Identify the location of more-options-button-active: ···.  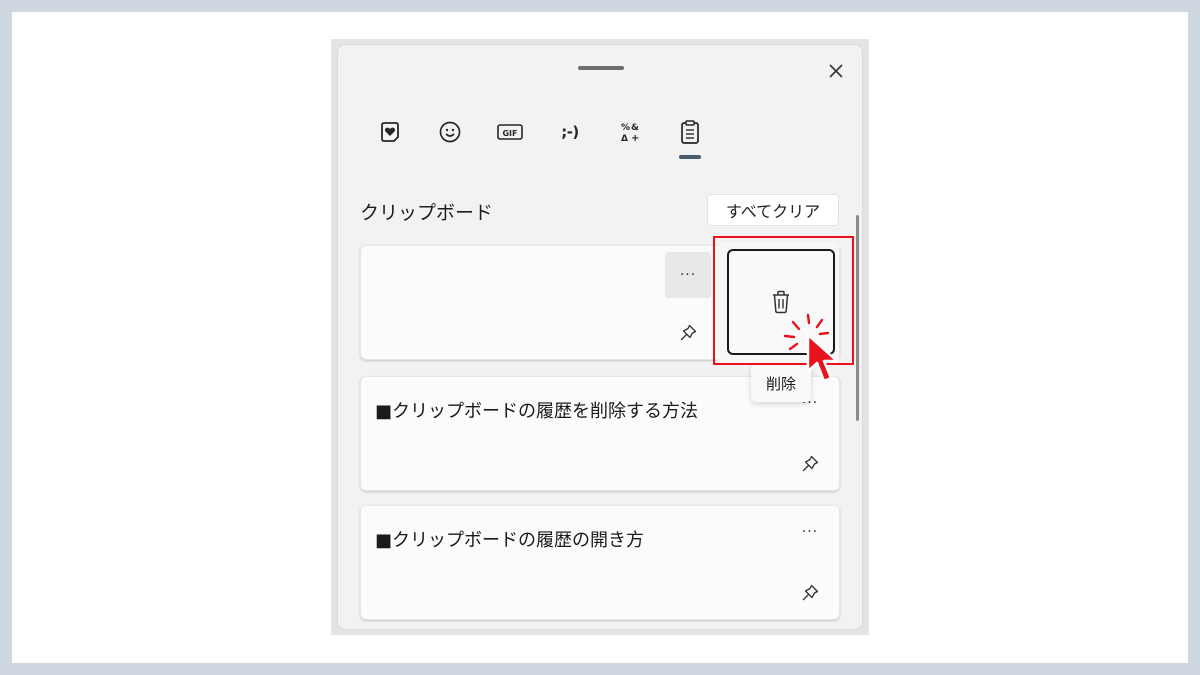
(688, 275).